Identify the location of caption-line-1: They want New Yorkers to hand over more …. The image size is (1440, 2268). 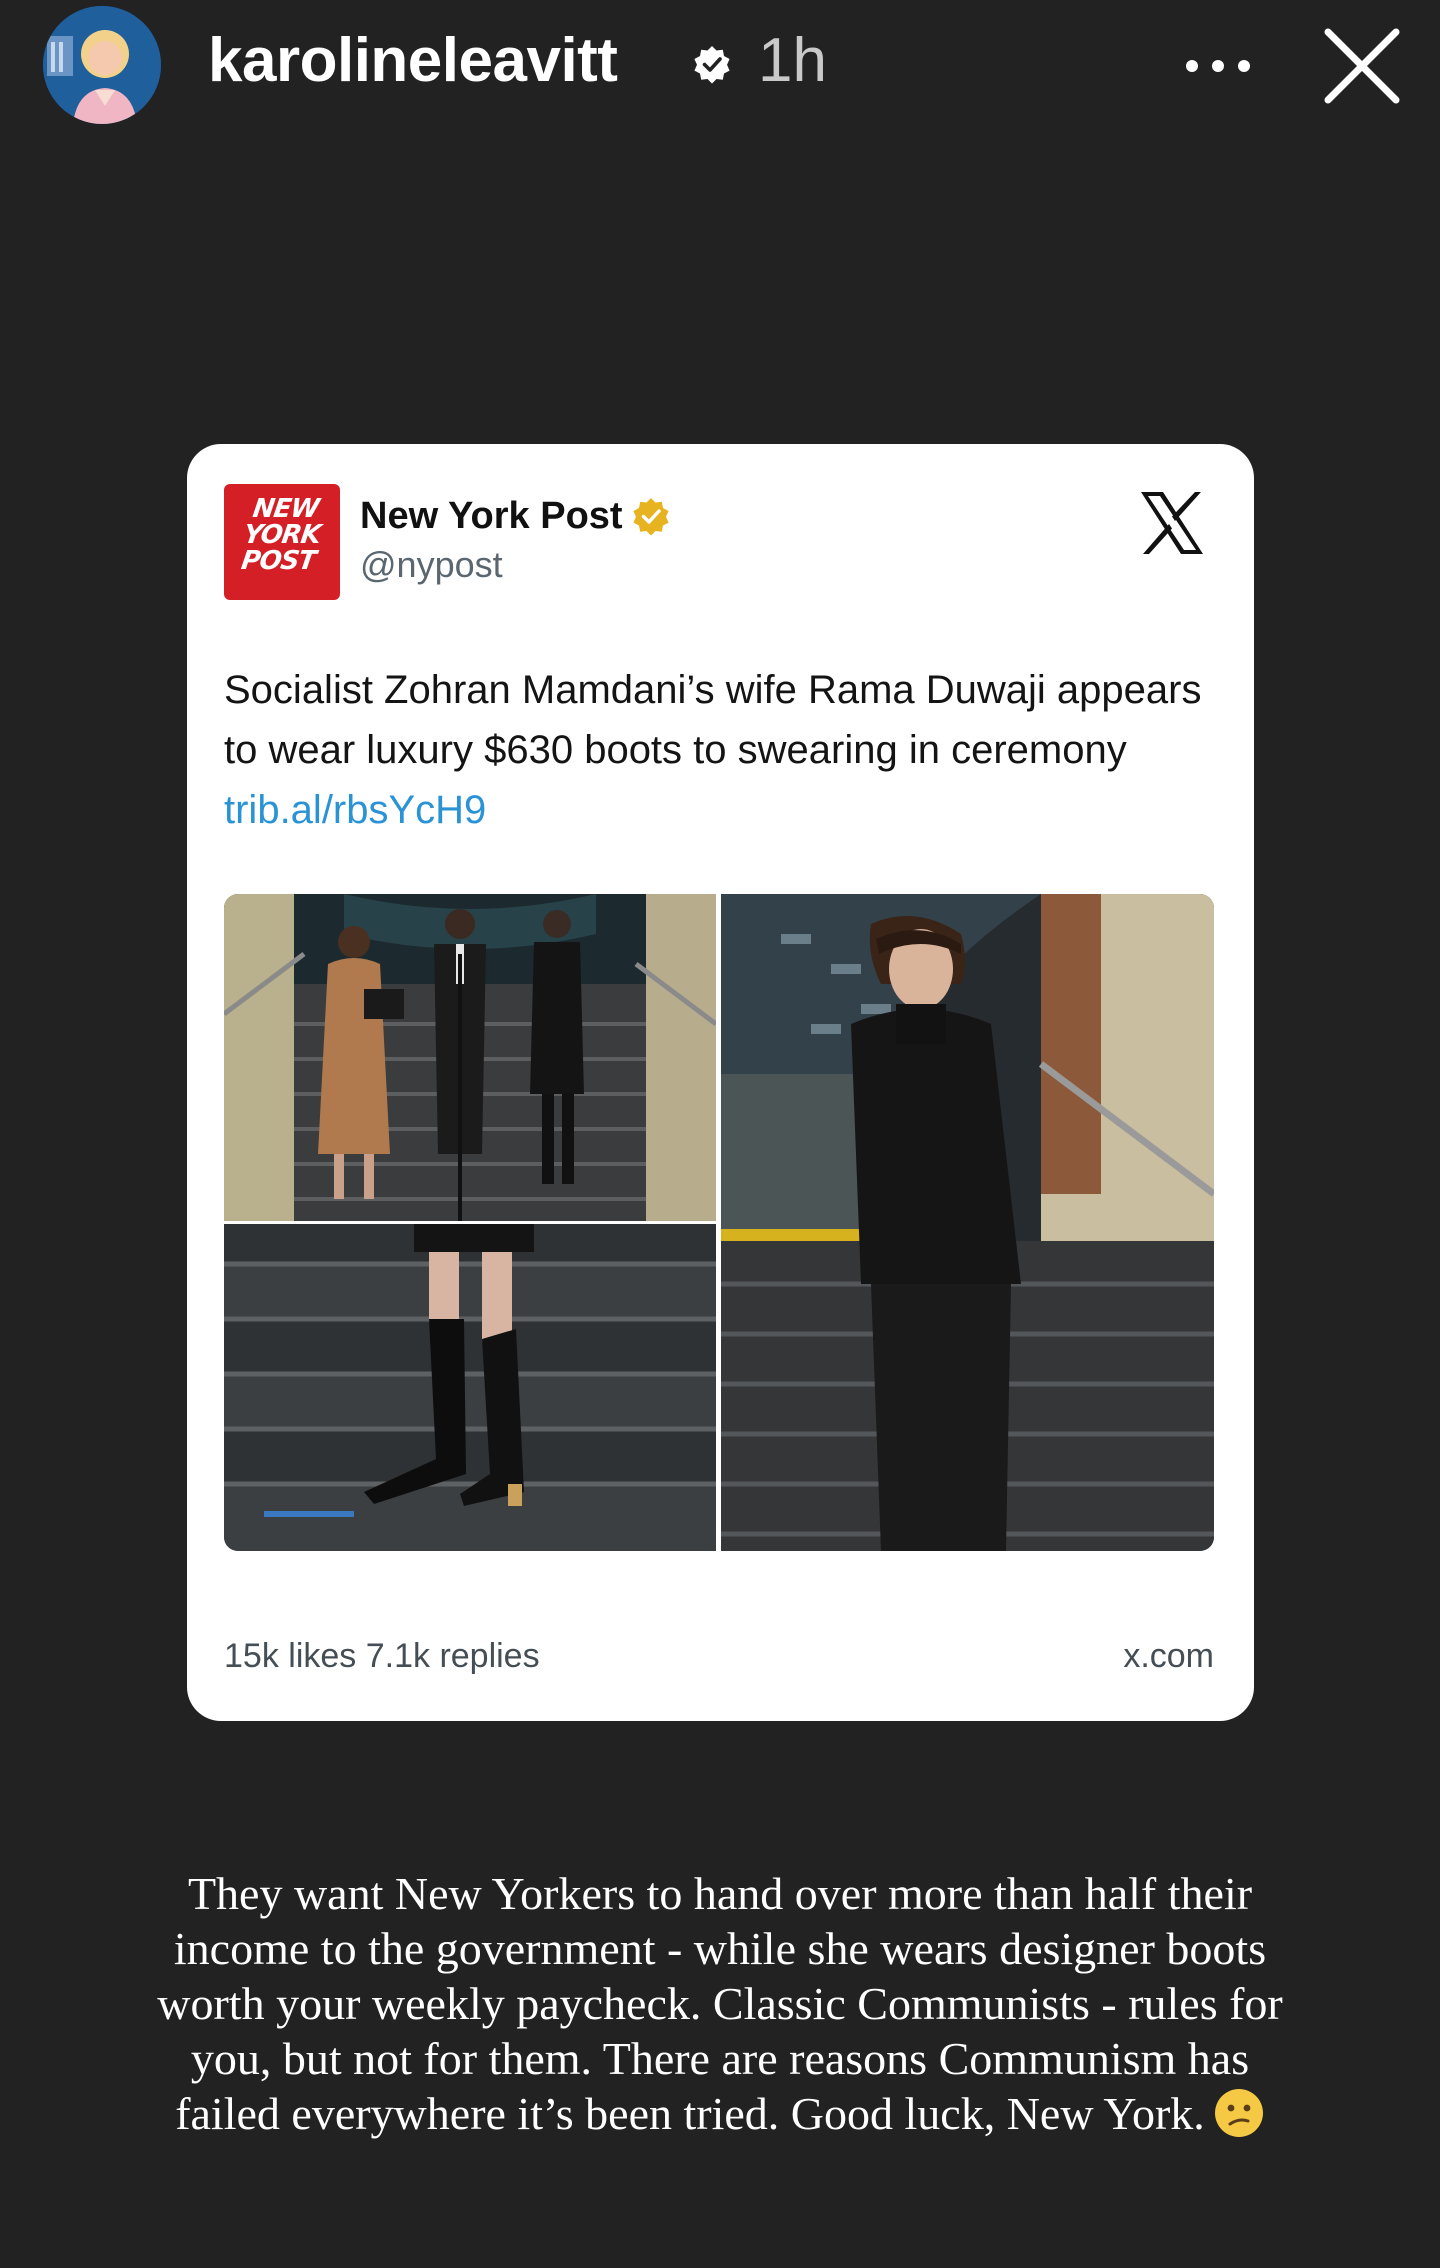
(720, 1893).